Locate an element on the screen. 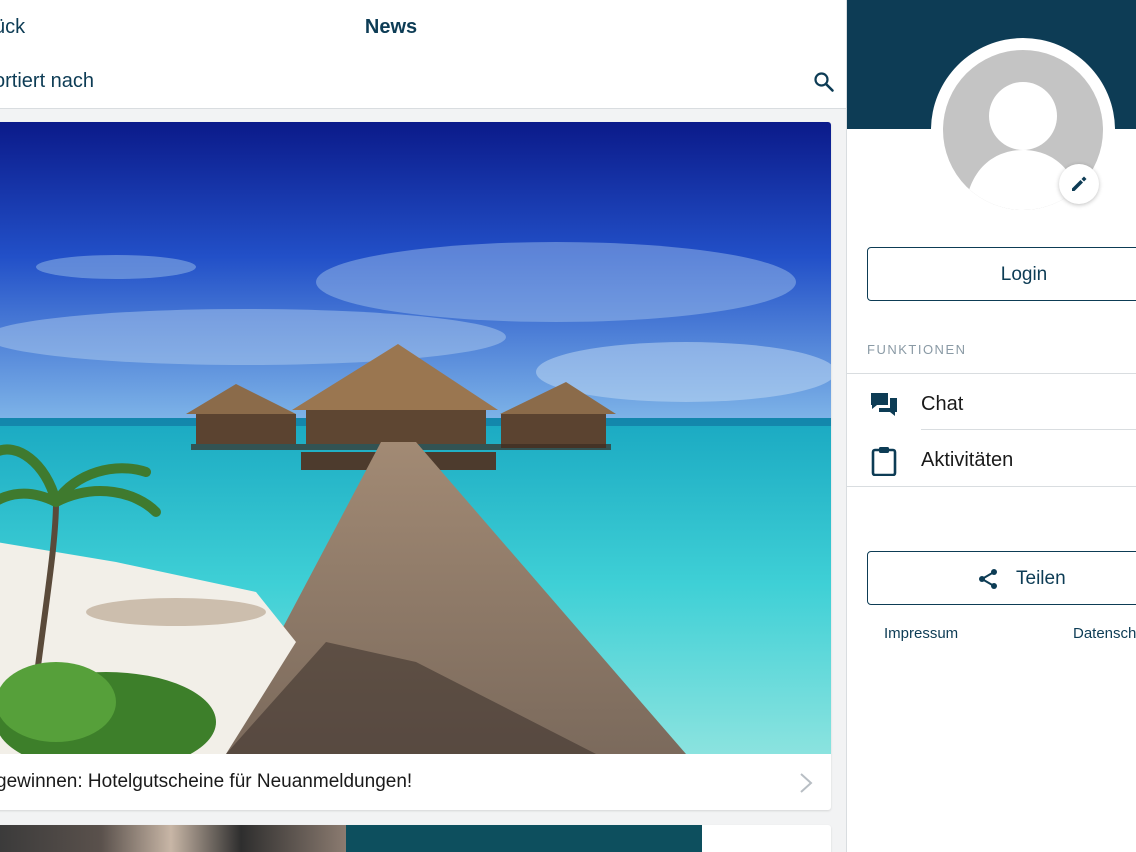 The image size is (1136, 852). menu-item-chat: Chat is located at coordinates (991, 403).